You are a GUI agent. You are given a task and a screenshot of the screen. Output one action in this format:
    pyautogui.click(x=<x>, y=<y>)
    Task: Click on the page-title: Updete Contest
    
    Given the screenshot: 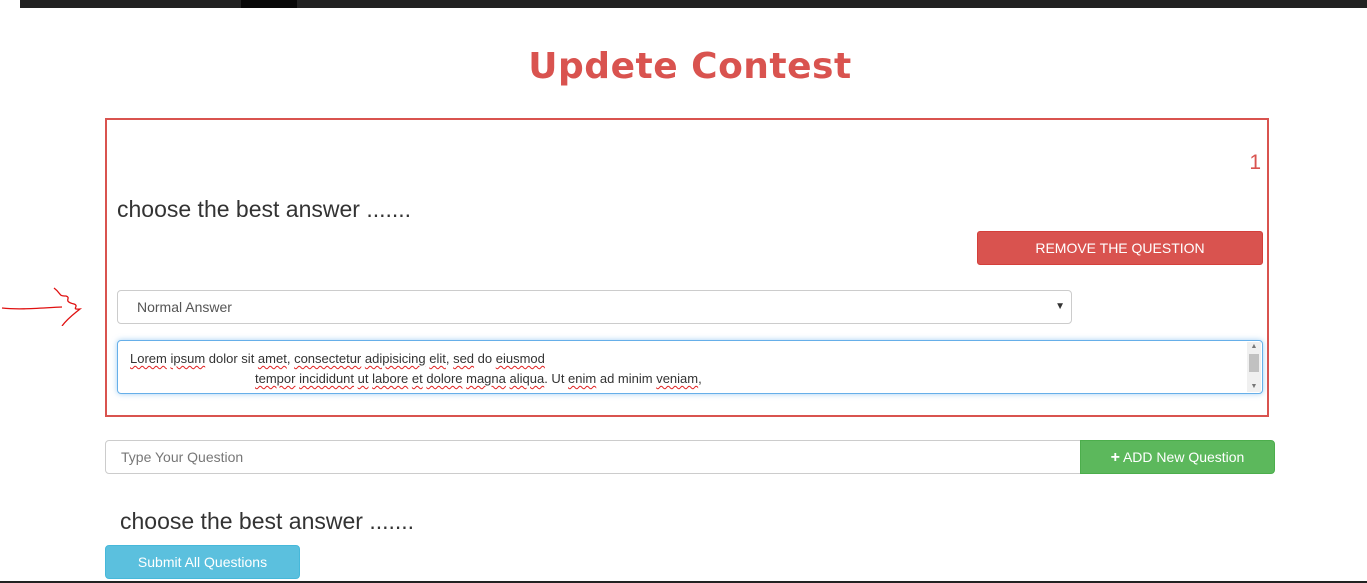 What is the action you would take?
    pyautogui.click(x=690, y=66)
    